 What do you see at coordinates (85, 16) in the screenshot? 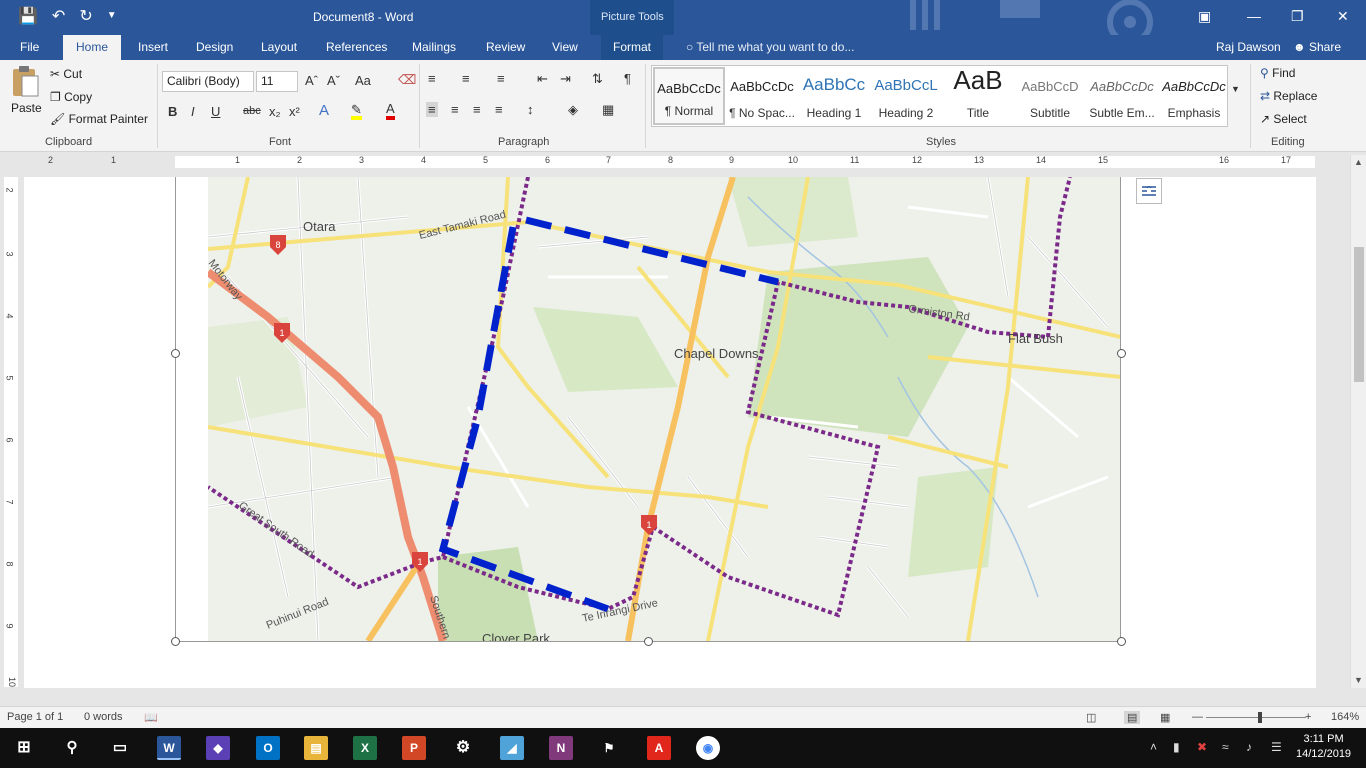
I see `redo-icon: ↻` at bounding box center [85, 16].